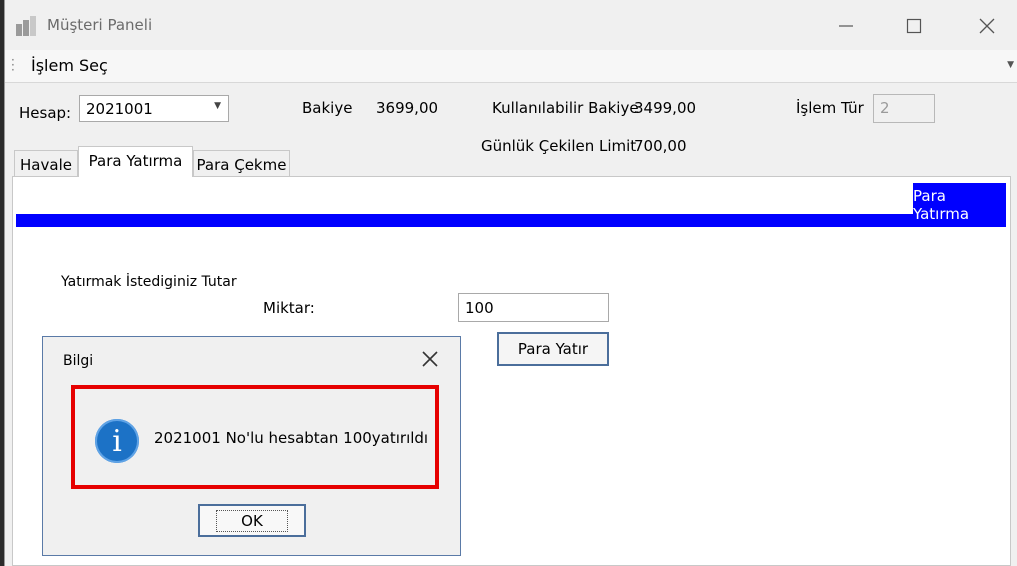 The image size is (1017, 566). I want to click on deposit-button: Para Yatır, so click(553, 349).